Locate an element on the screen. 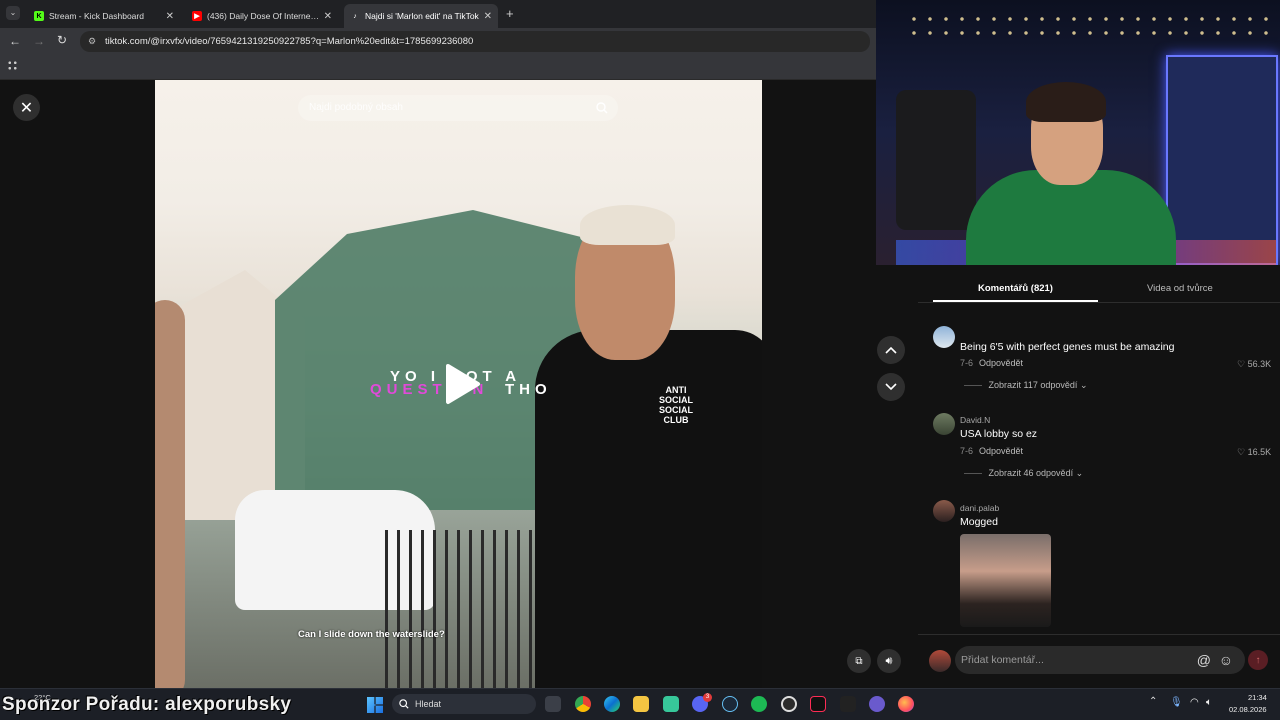 The image size is (1280, 720). send-button: ↑ is located at coordinates (1258, 660).